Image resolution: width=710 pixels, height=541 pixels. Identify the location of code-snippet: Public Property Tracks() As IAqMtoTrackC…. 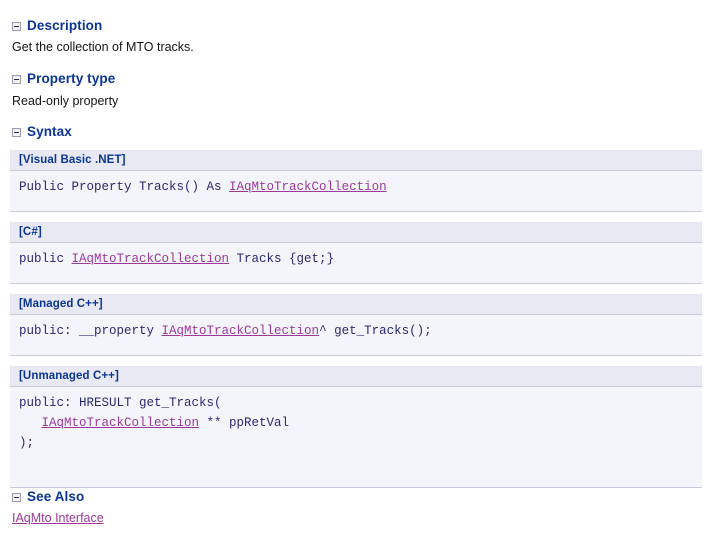
(356, 191).